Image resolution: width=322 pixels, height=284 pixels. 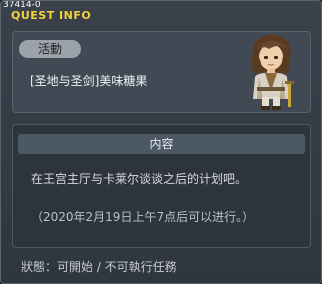 I want to click on window-title: QUEST INFO, so click(x=51, y=15).